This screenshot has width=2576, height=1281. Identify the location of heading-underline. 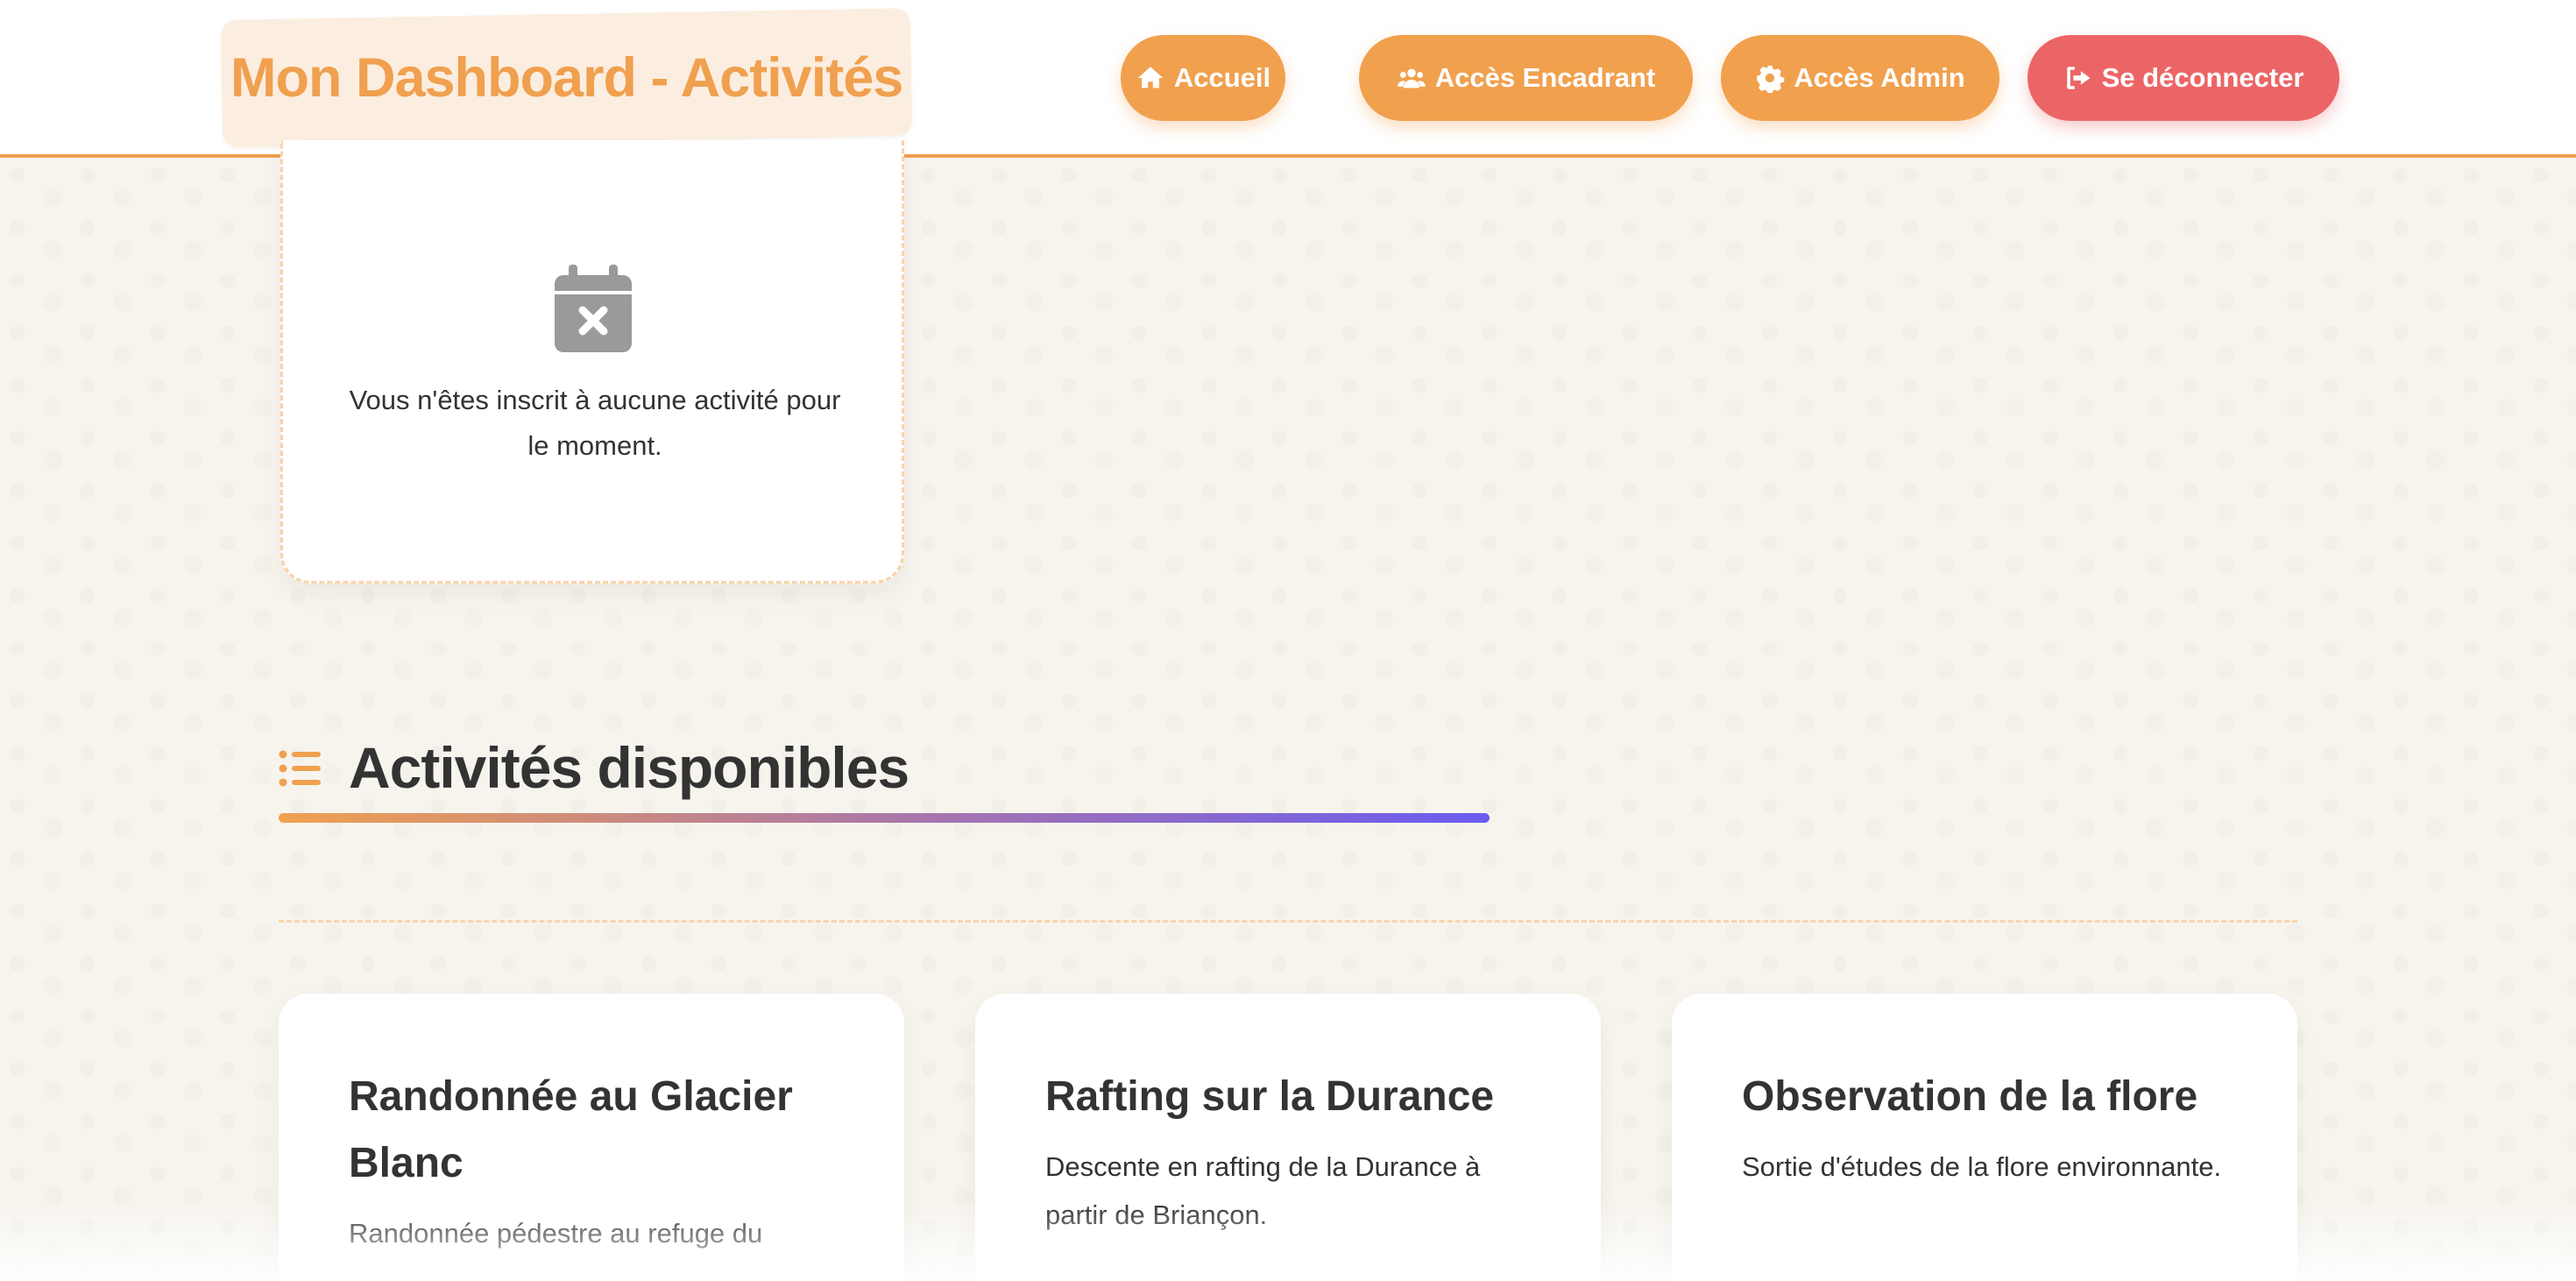
(884, 818).